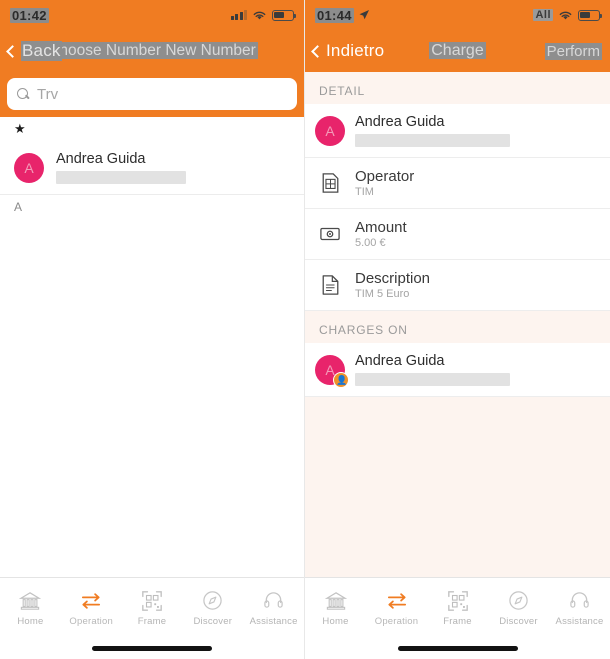  I want to click on charge-account-name: Andrea Guida, so click(400, 361).